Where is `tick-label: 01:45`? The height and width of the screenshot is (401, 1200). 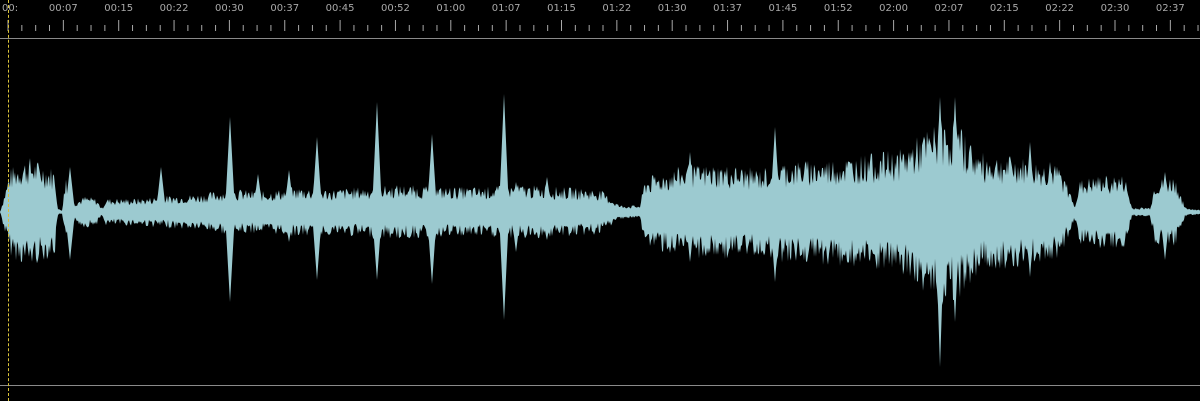 tick-label: 01:45 is located at coordinates (783, 8).